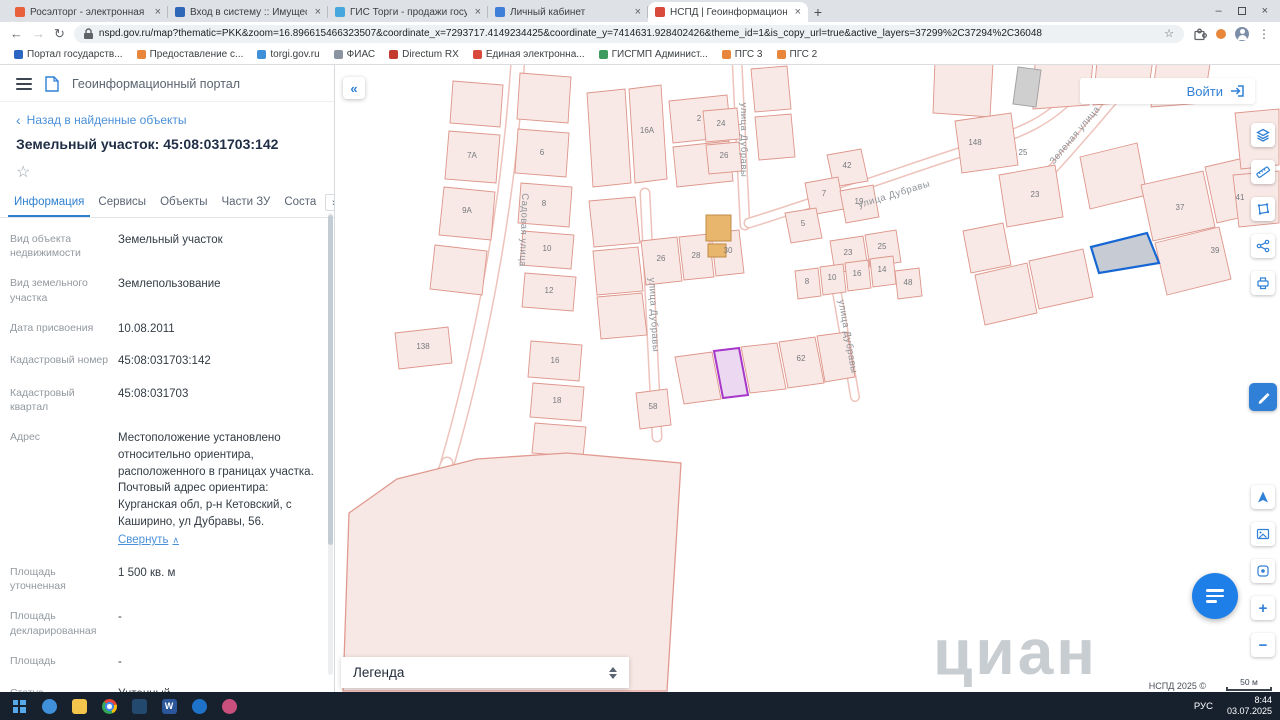 Image resolution: width=1280 pixels, height=720 pixels. Describe the element at coordinates (79, 706) in the screenshot. I see `folder-icon` at that location.